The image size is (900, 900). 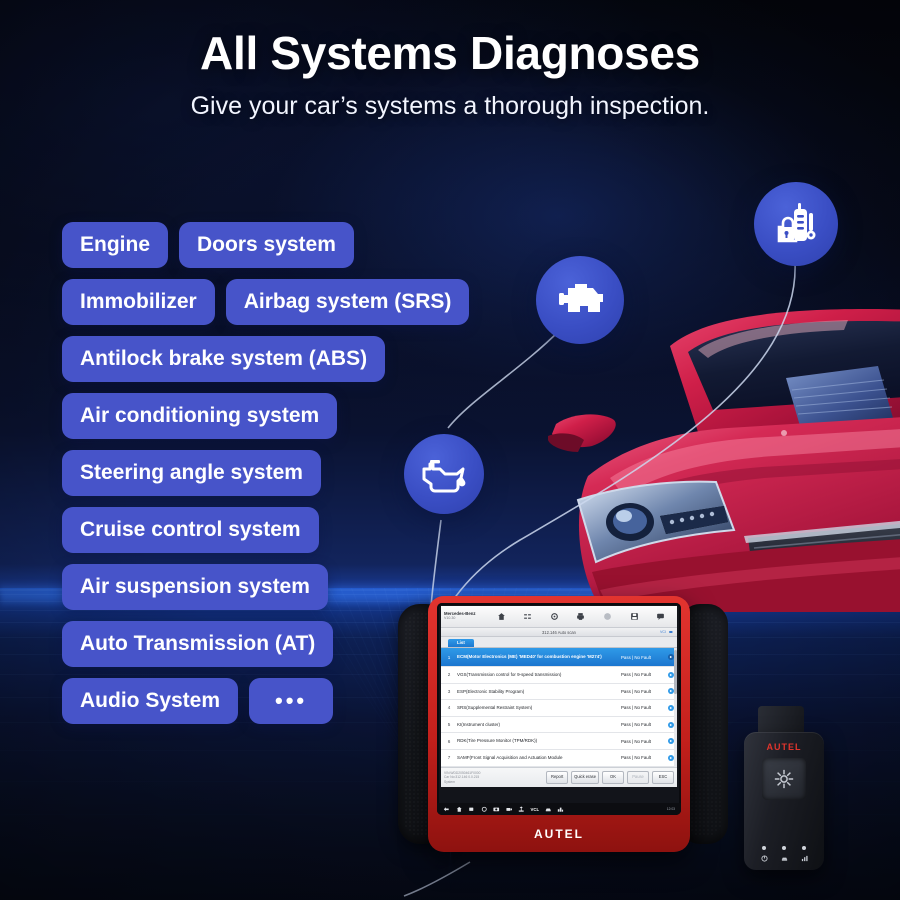 I want to click on table-row: 5 KI(Instrument cluster) Pass | No Fault ▸, so click(x=559, y=725).